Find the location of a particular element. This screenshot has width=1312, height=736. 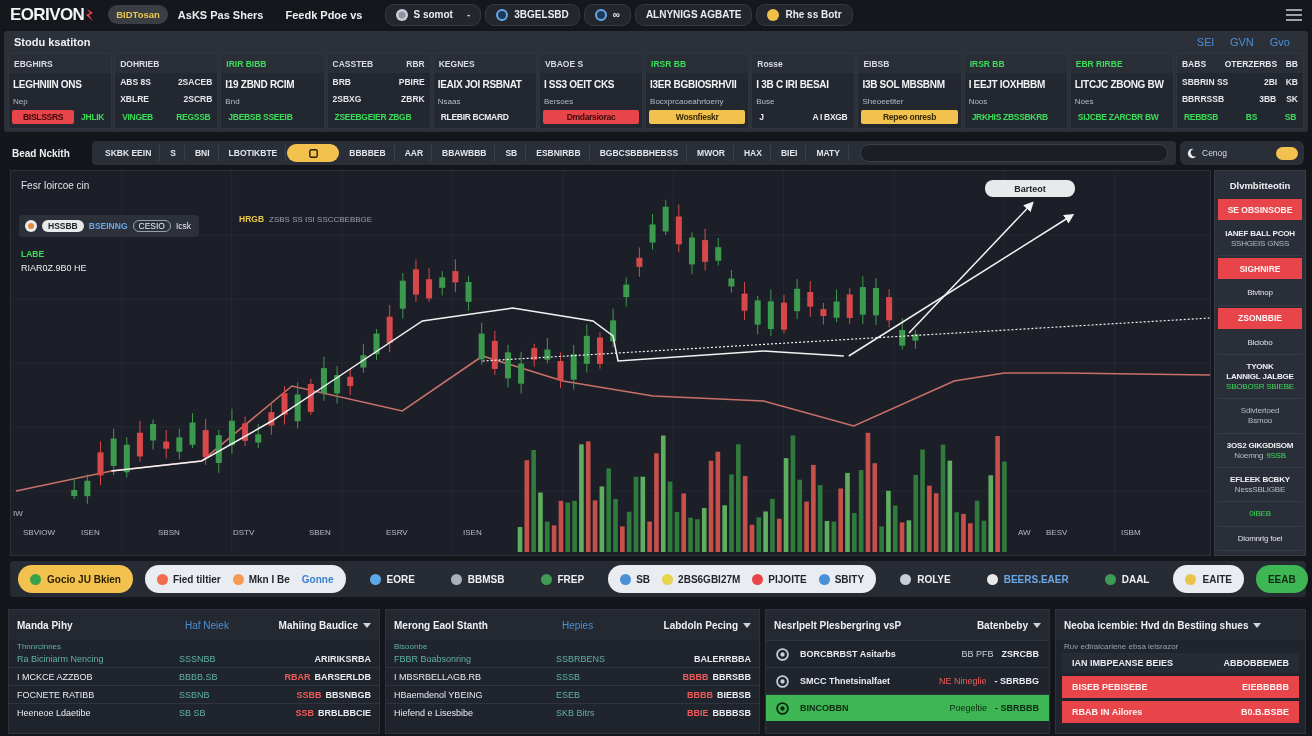

action-button: Gocio JU Bkien is located at coordinates (75, 579).